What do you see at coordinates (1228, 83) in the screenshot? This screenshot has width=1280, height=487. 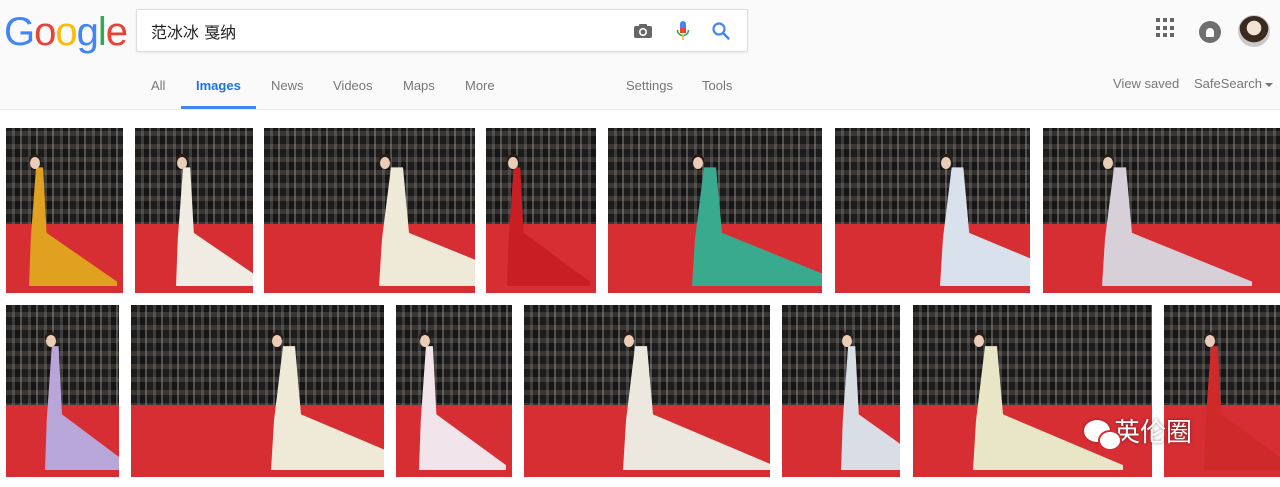 I see `safesearch-label: SafeSearch` at bounding box center [1228, 83].